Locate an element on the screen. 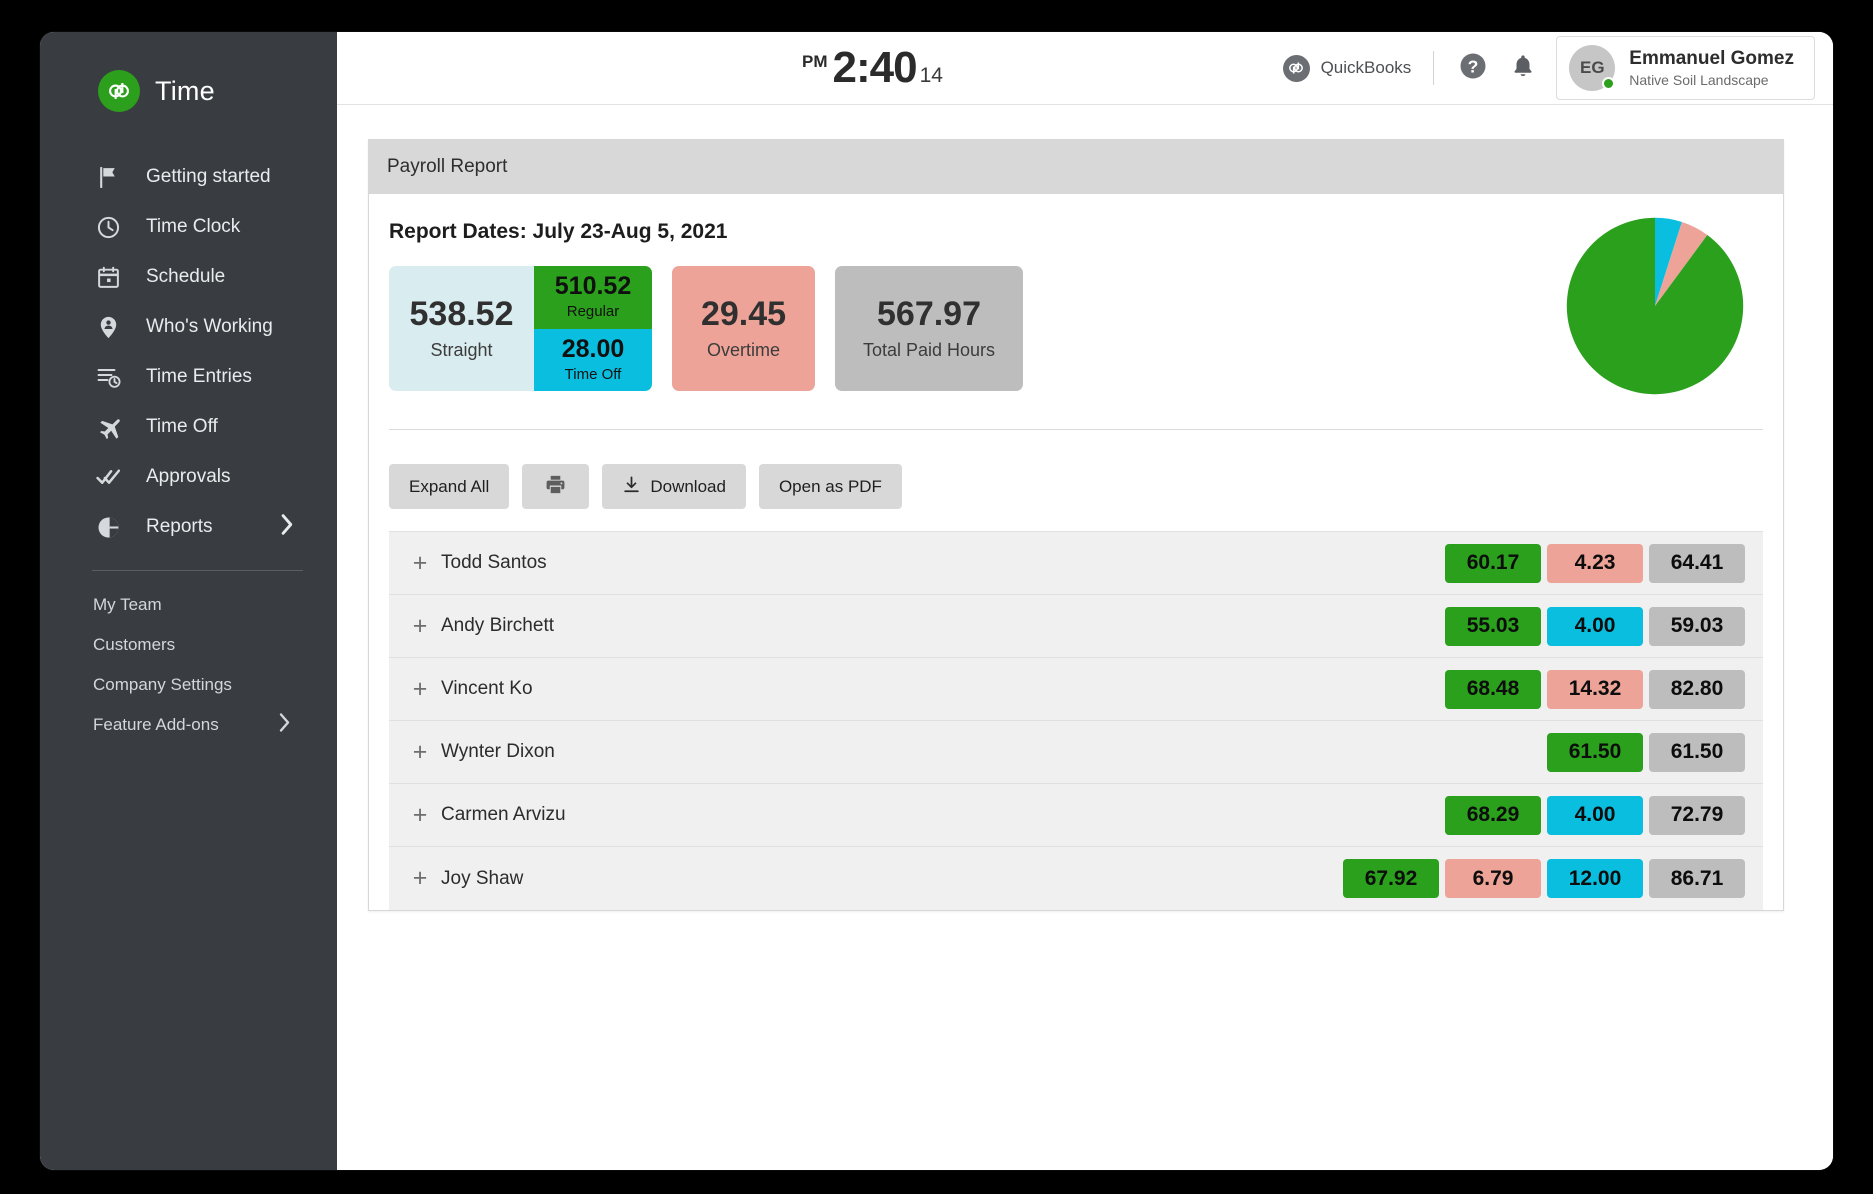 Image resolution: width=1873 pixels, height=1194 pixels. time-off-label: Time Off is located at coordinates (593, 374).